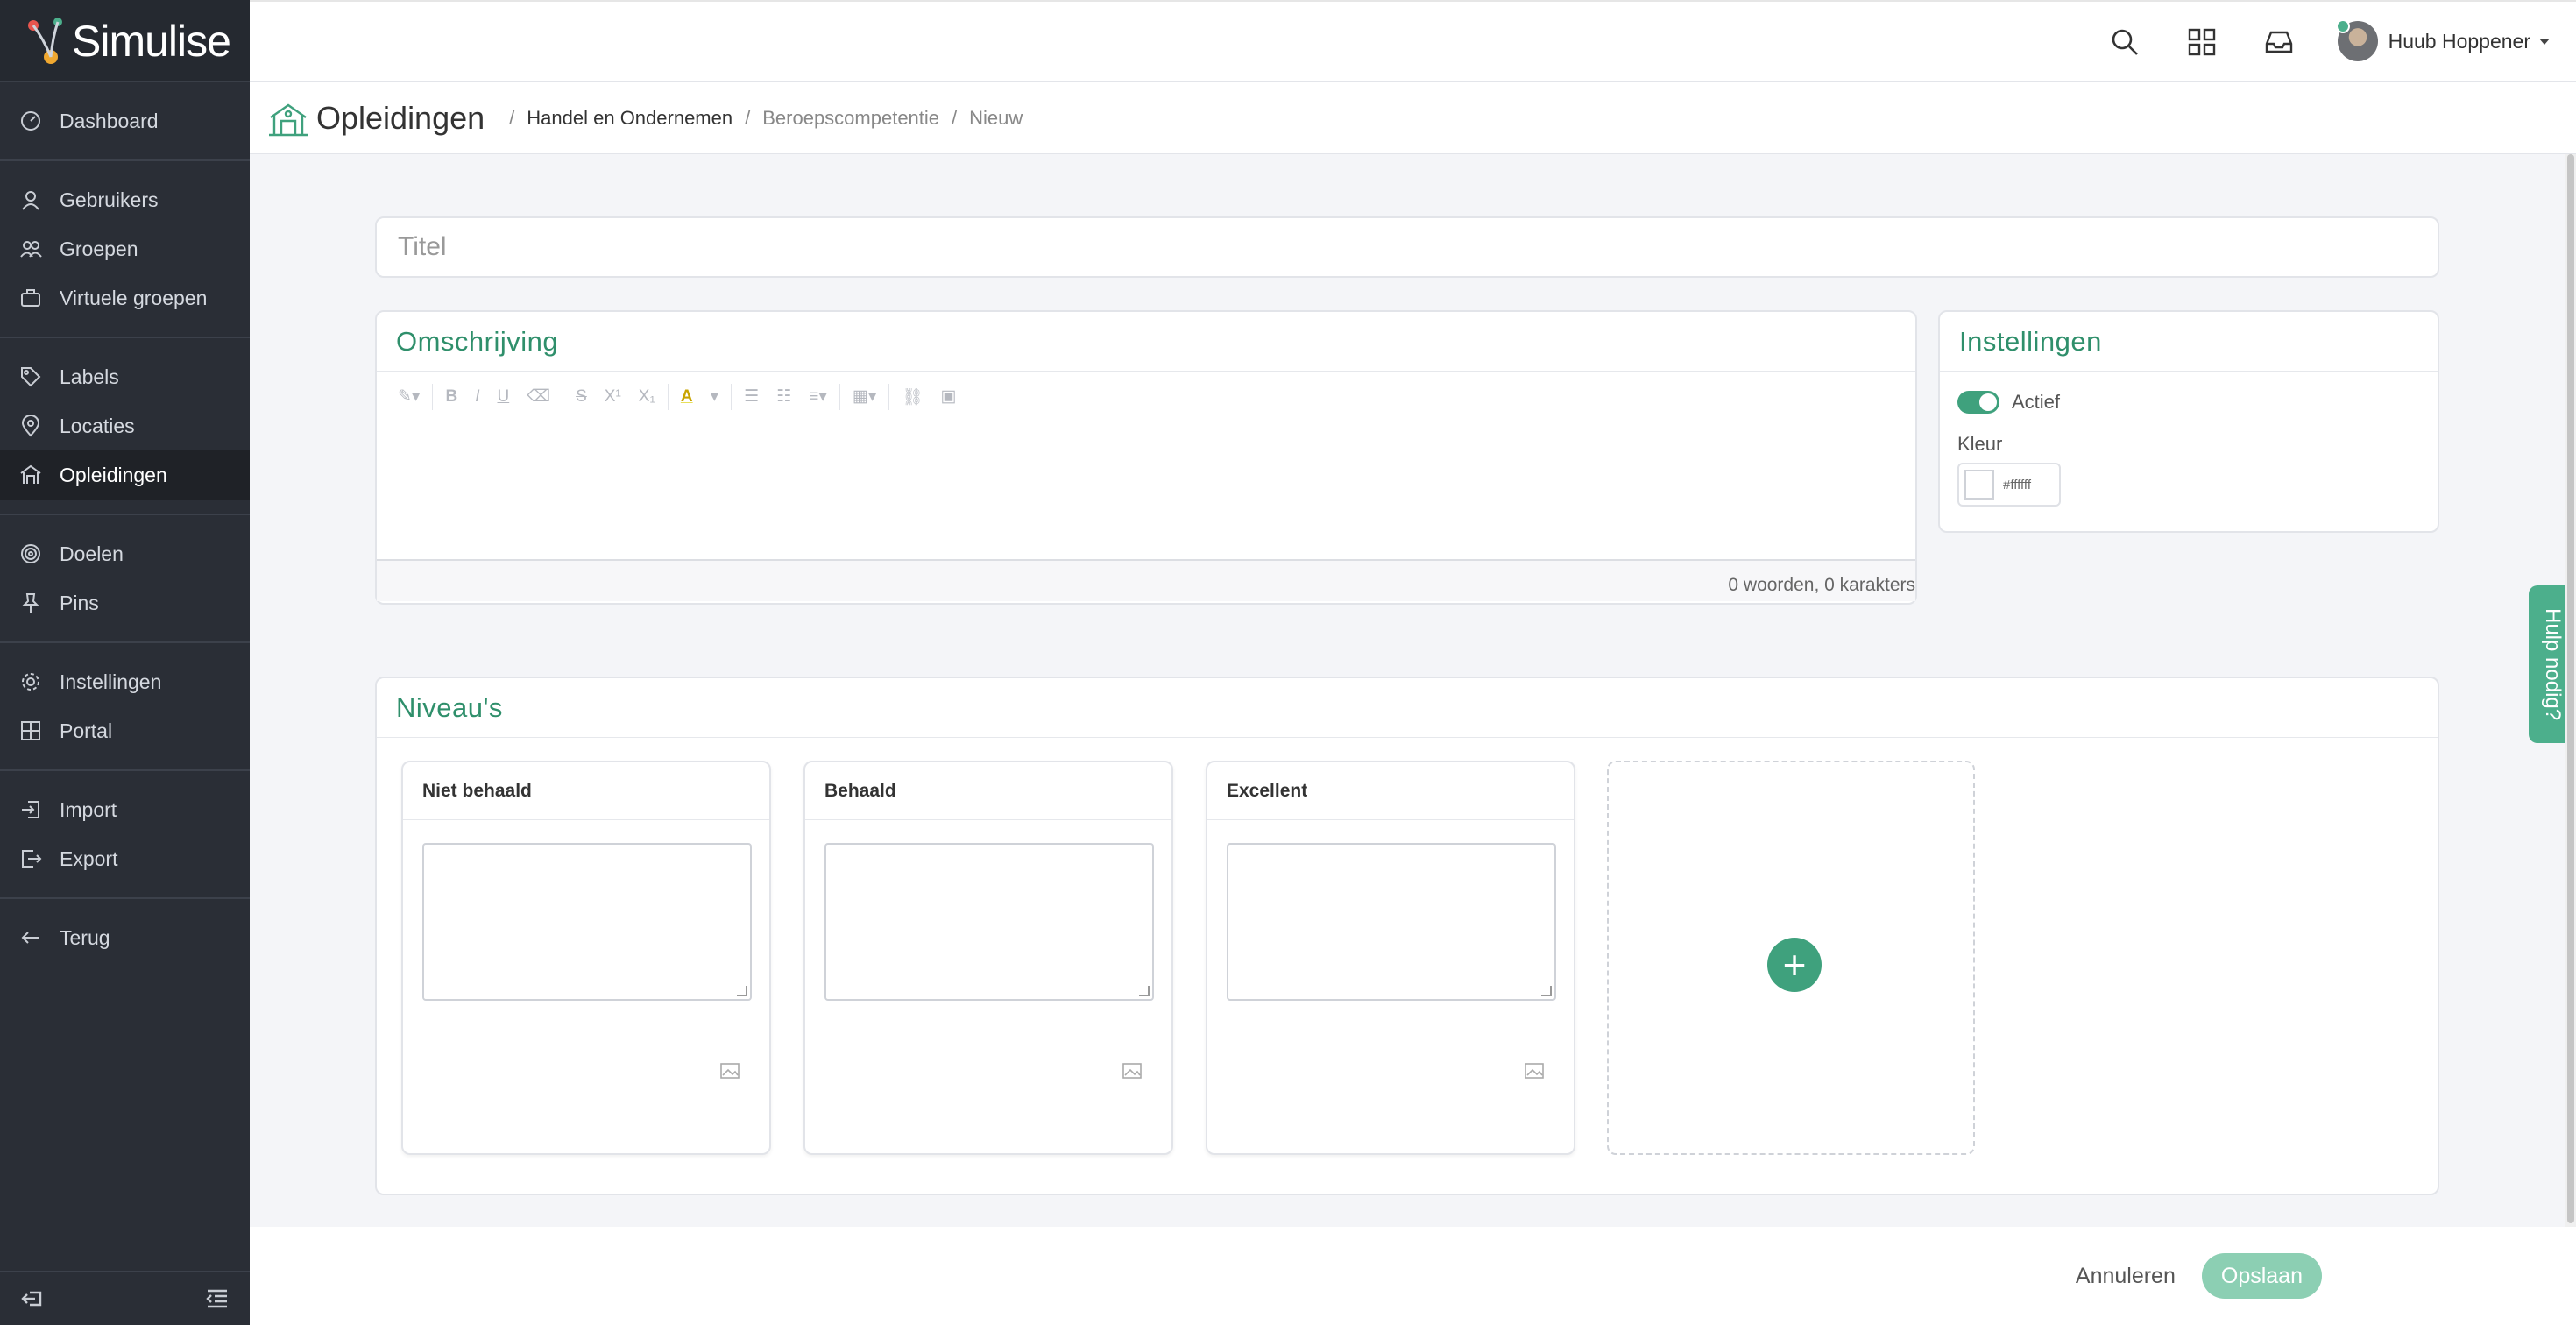 This screenshot has height=1325, width=2576. Describe the element at coordinates (613, 397) in the screenshot. I see `superscript-icon: X¹` at that location.